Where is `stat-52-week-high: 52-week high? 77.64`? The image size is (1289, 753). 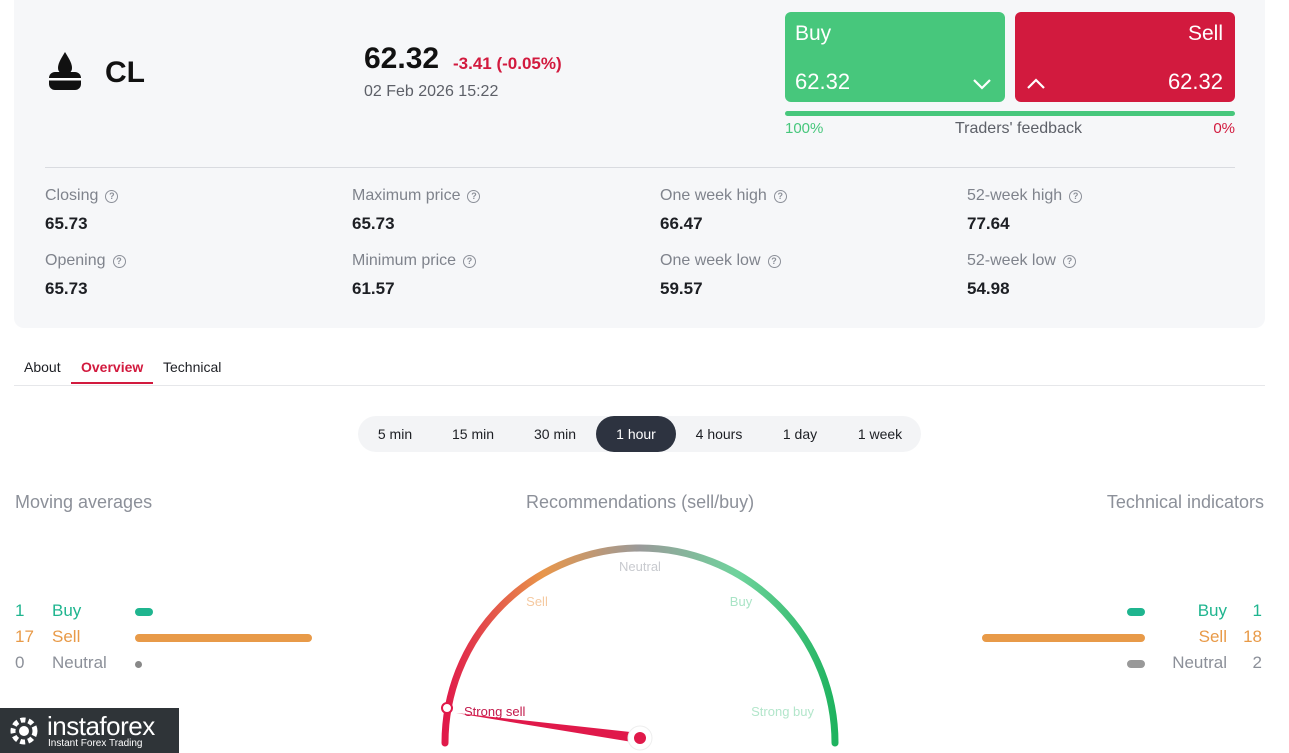
stat-52-week-high: 52-week high? 77.64 is located at coordinates (1025, 210).